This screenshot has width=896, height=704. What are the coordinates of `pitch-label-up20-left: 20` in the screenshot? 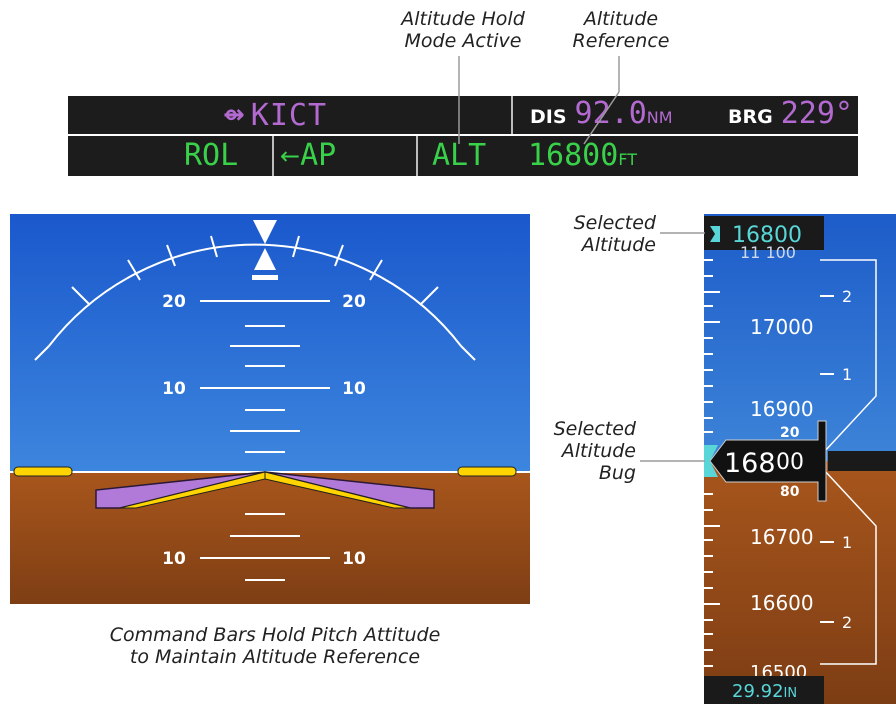 It's located at (174, 302).